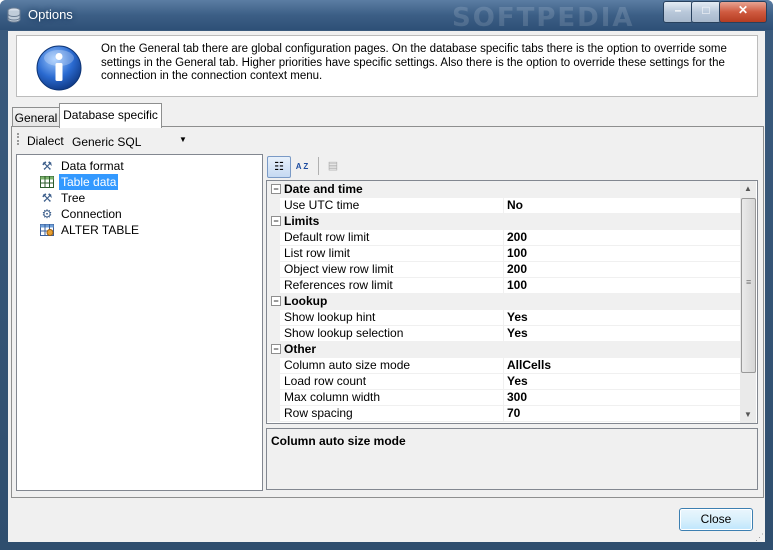 The height and width of the screenshot is (550, 773). Describe the element at coordinates (503, 301) in the screenshot. I see `category-lookup: − Lookup` at that location.